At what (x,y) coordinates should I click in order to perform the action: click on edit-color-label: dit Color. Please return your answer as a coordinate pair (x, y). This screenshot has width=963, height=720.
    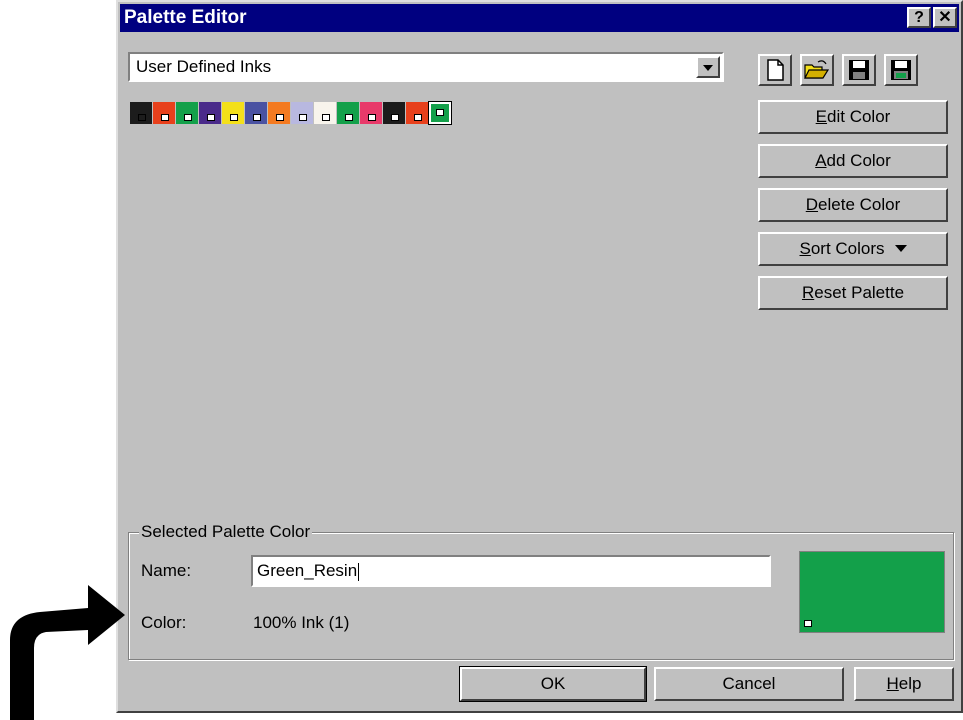
    Looking at the image, I should click on (859, 116).